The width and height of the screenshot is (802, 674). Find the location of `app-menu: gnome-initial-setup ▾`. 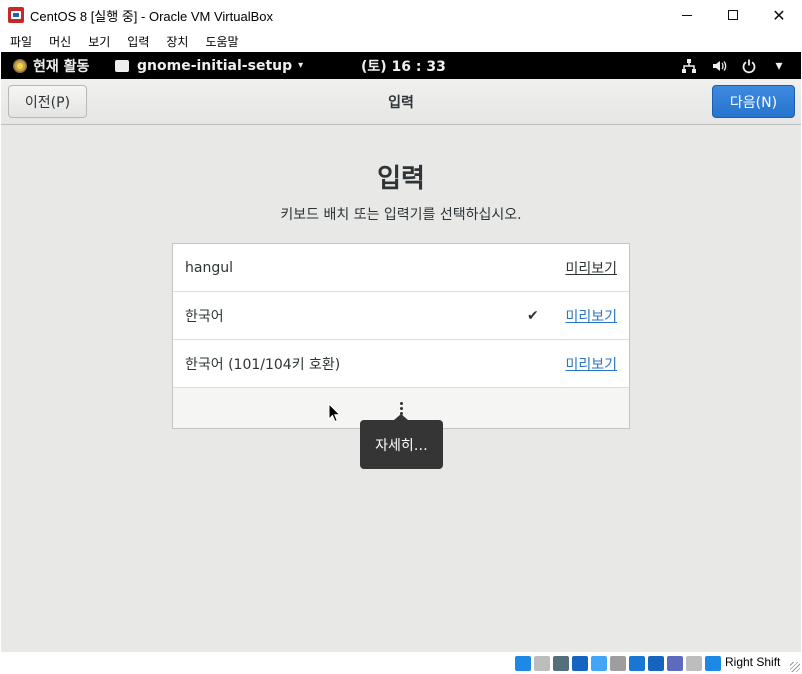

app-menu: gnome-initial-setup ▾ is located at coordinates (209, 65).